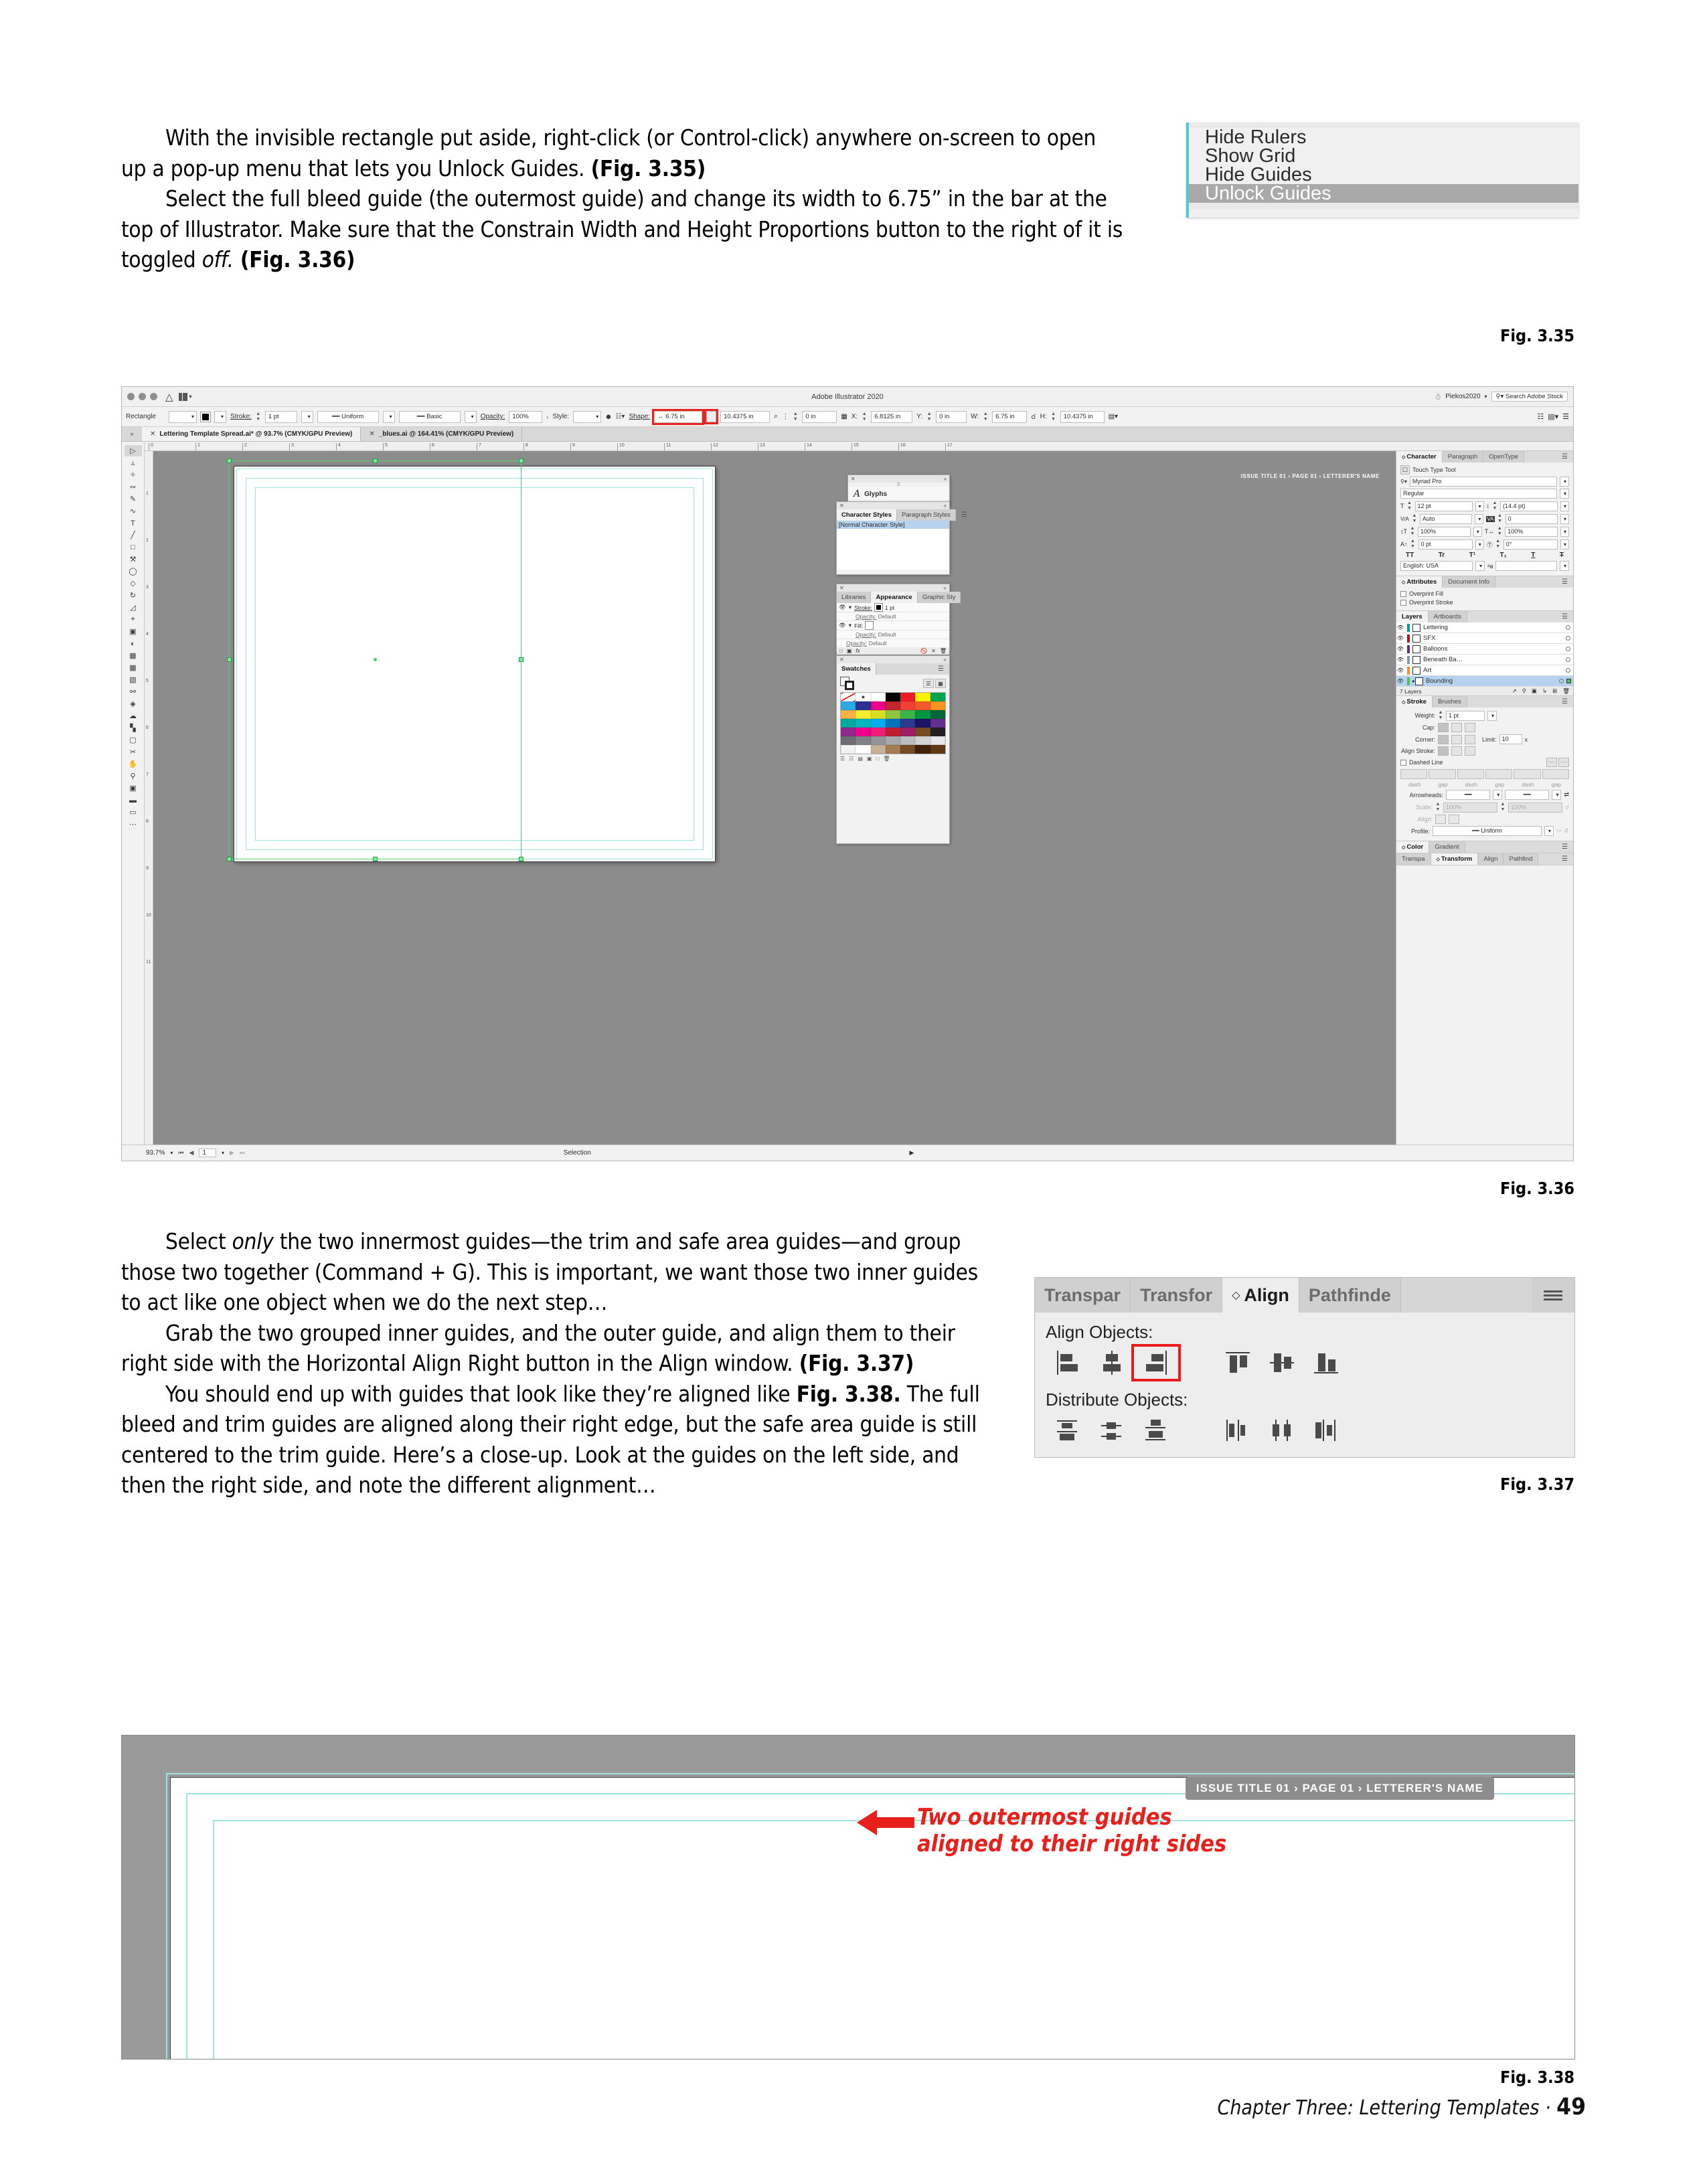 This screenshot has height=2184, width=1707. I want to click on appearance-footer: □ ▣ fx 🚫 ⨯ 🗑, so click(893, 651).